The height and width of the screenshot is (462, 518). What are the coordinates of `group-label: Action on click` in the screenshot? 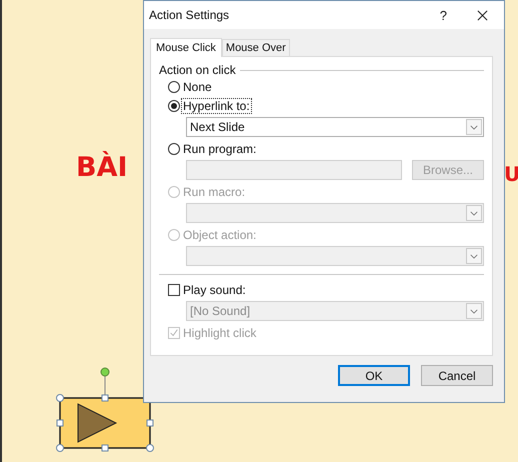 It's located at (197, 70).